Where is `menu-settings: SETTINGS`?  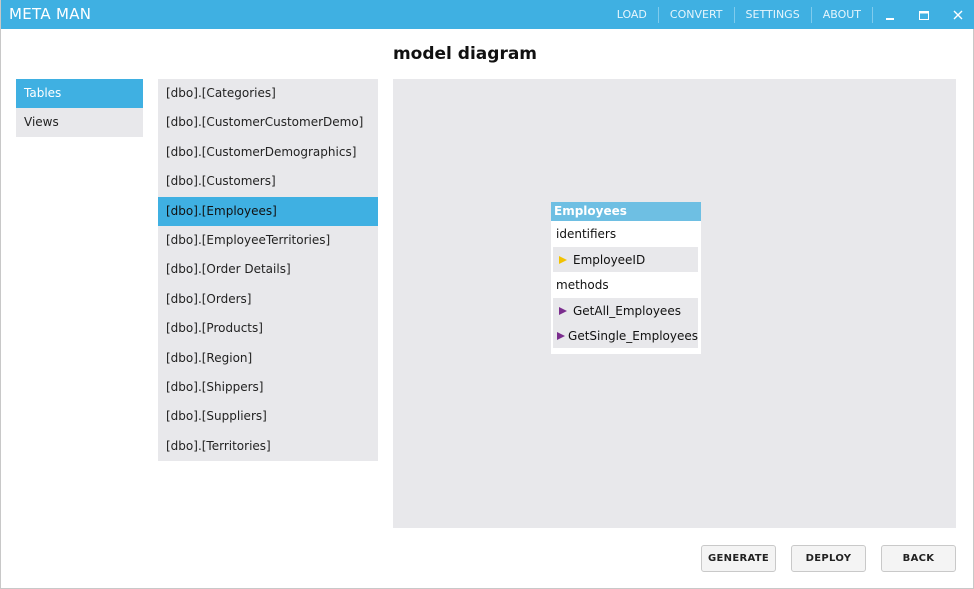
menu-settings: SETTINGS is located at coordinates (773, 14).